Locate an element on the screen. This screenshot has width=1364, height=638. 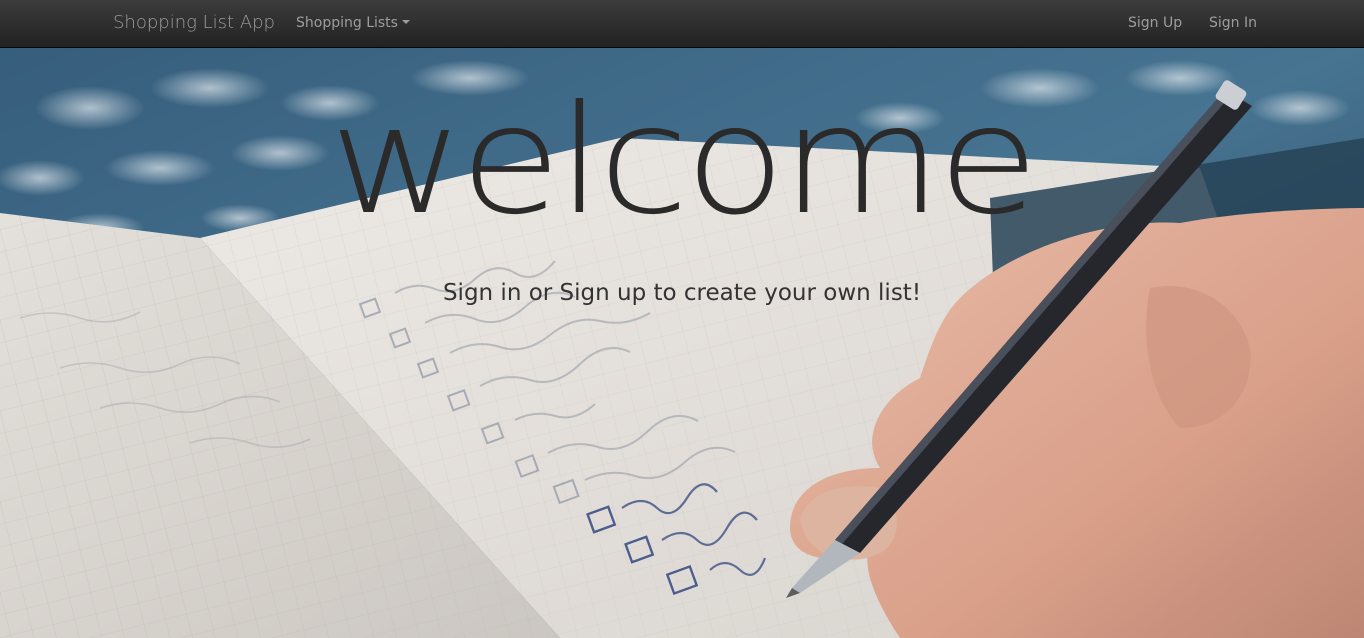
brand-link: Shopping List App is located at coordinates (194, 22).